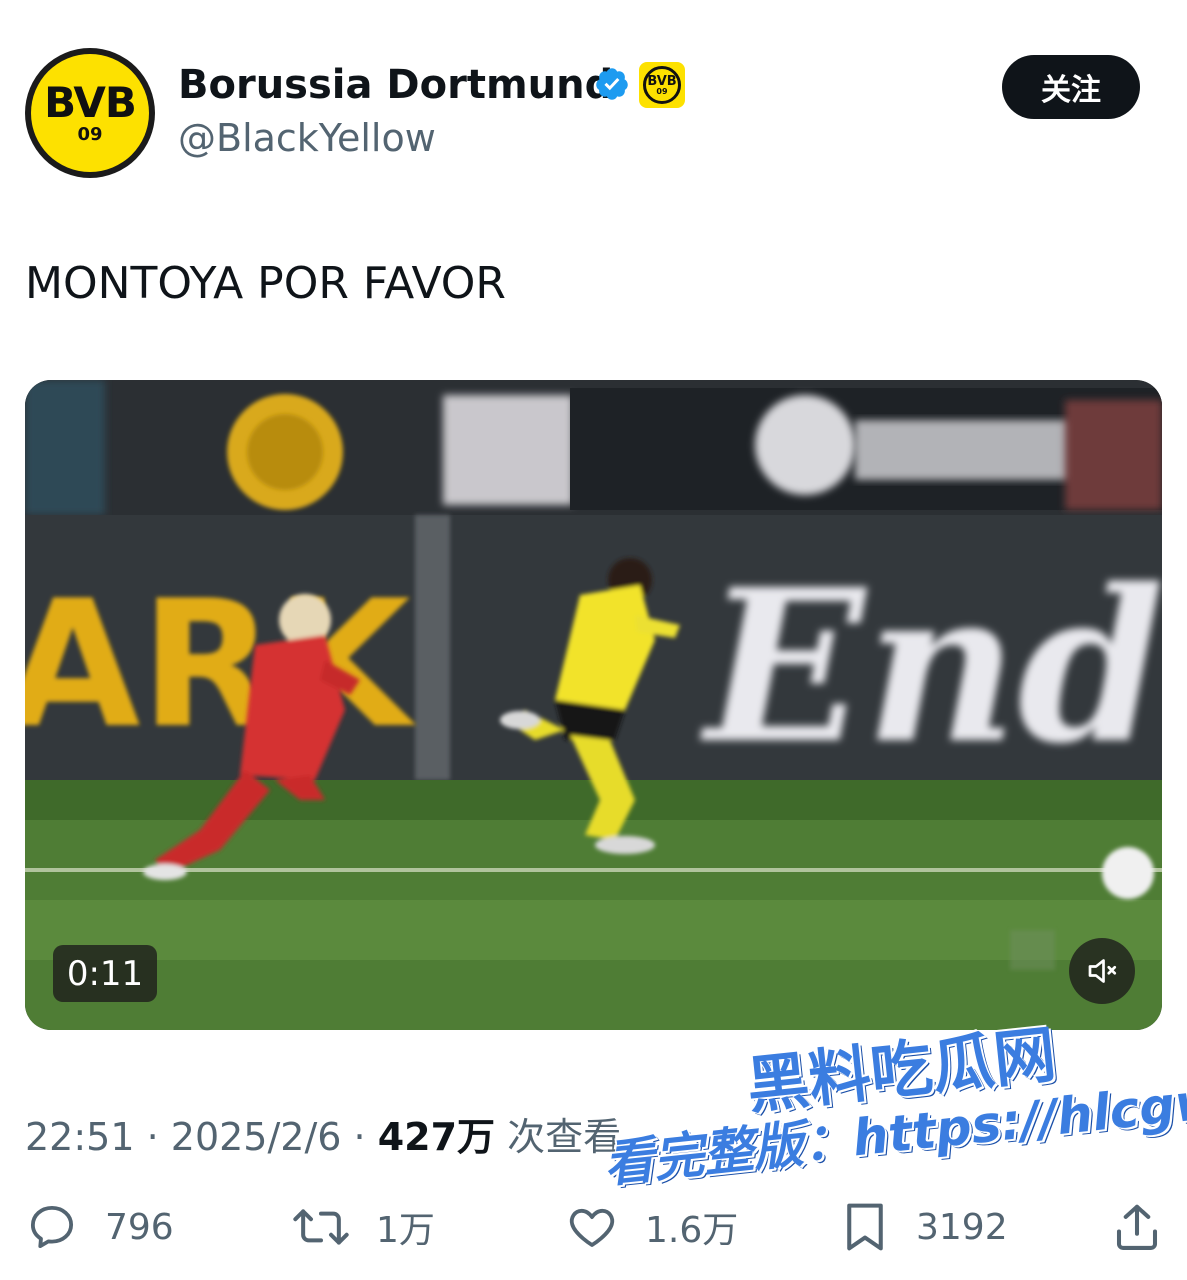 This screenshot has width=1187, height=1280. What do you see at coordinates (139, 1227) in the screenshot?
I see `reply-count: 796` at bounding box center [139, 1227].